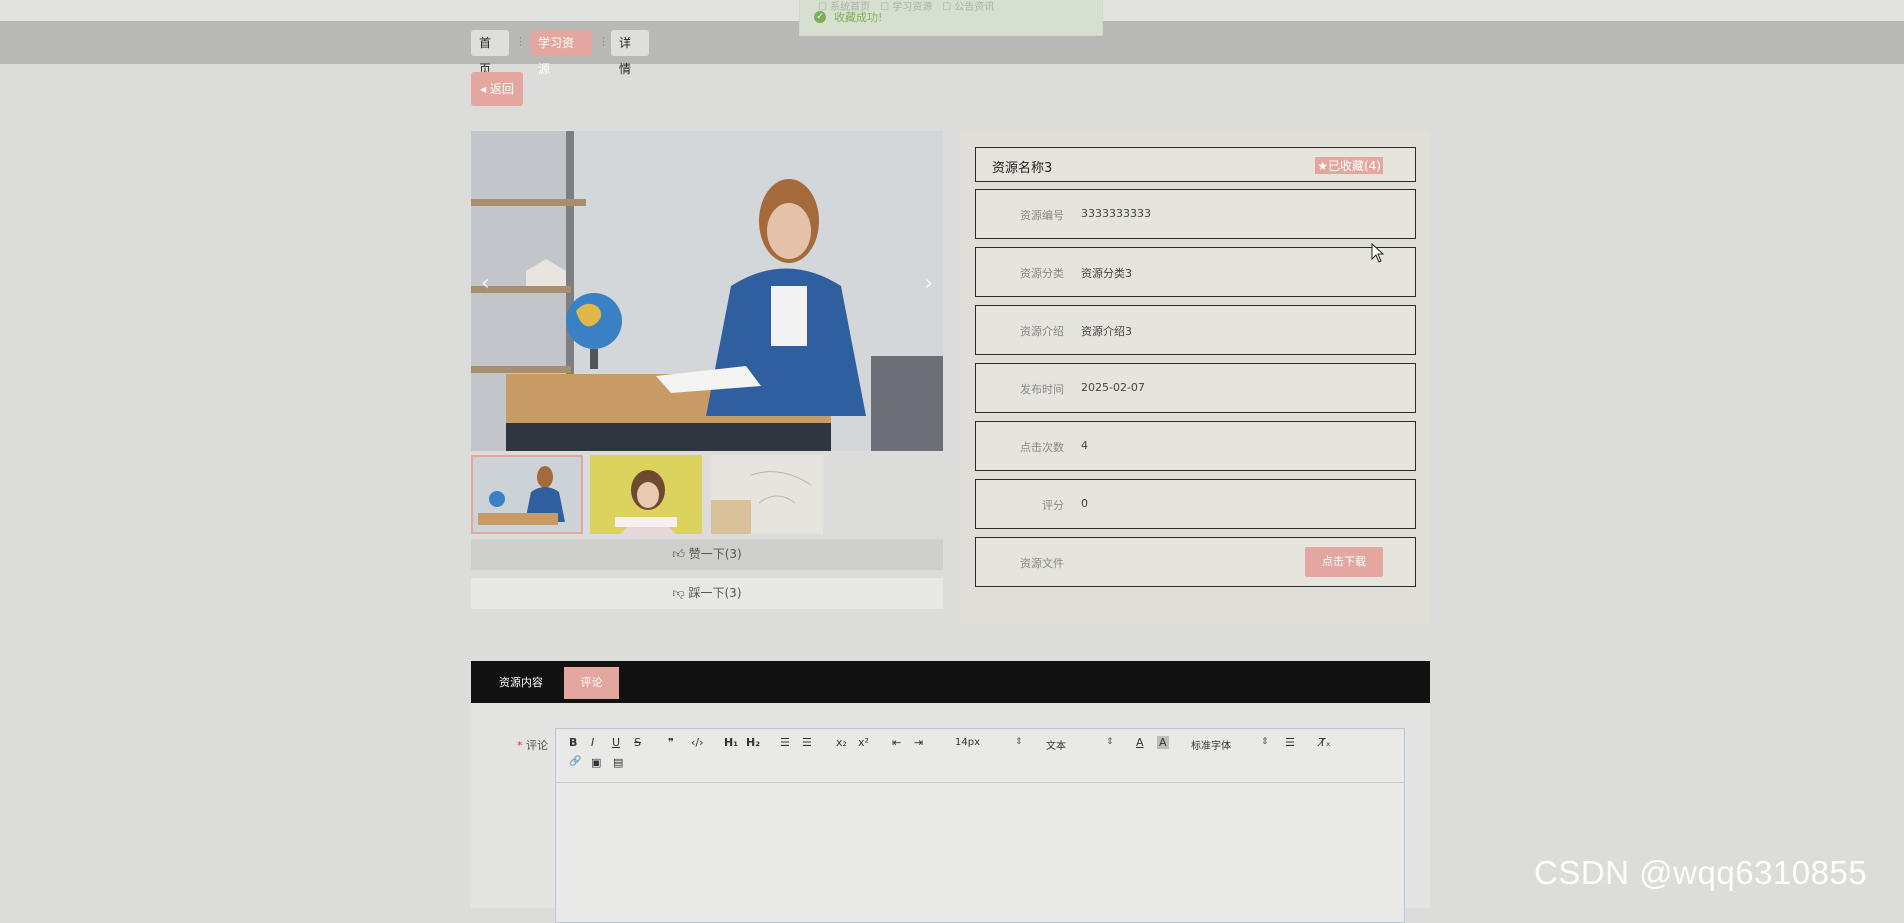 The width and height of the screenshot is (1904, 923). I want to click on align-icon: ☰, so click(1290, 742).